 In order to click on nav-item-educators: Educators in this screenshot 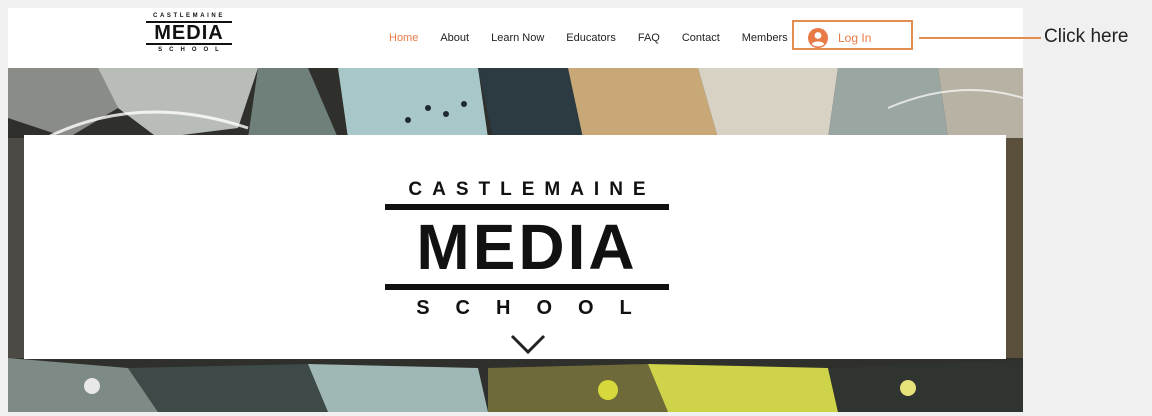, I will do `click(591, 38)`.